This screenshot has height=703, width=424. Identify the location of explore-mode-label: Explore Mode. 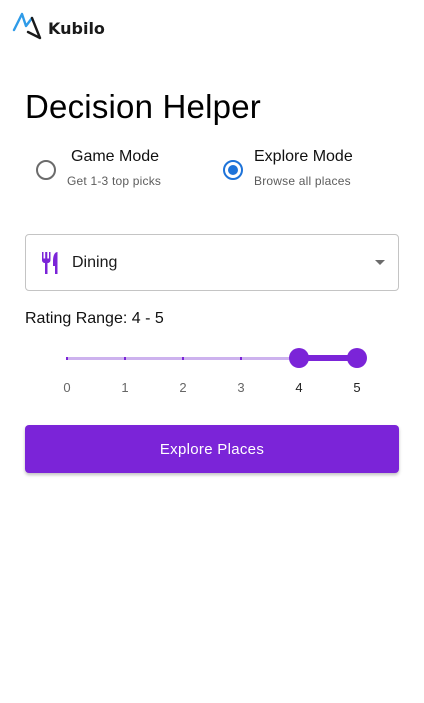
(303, 156).